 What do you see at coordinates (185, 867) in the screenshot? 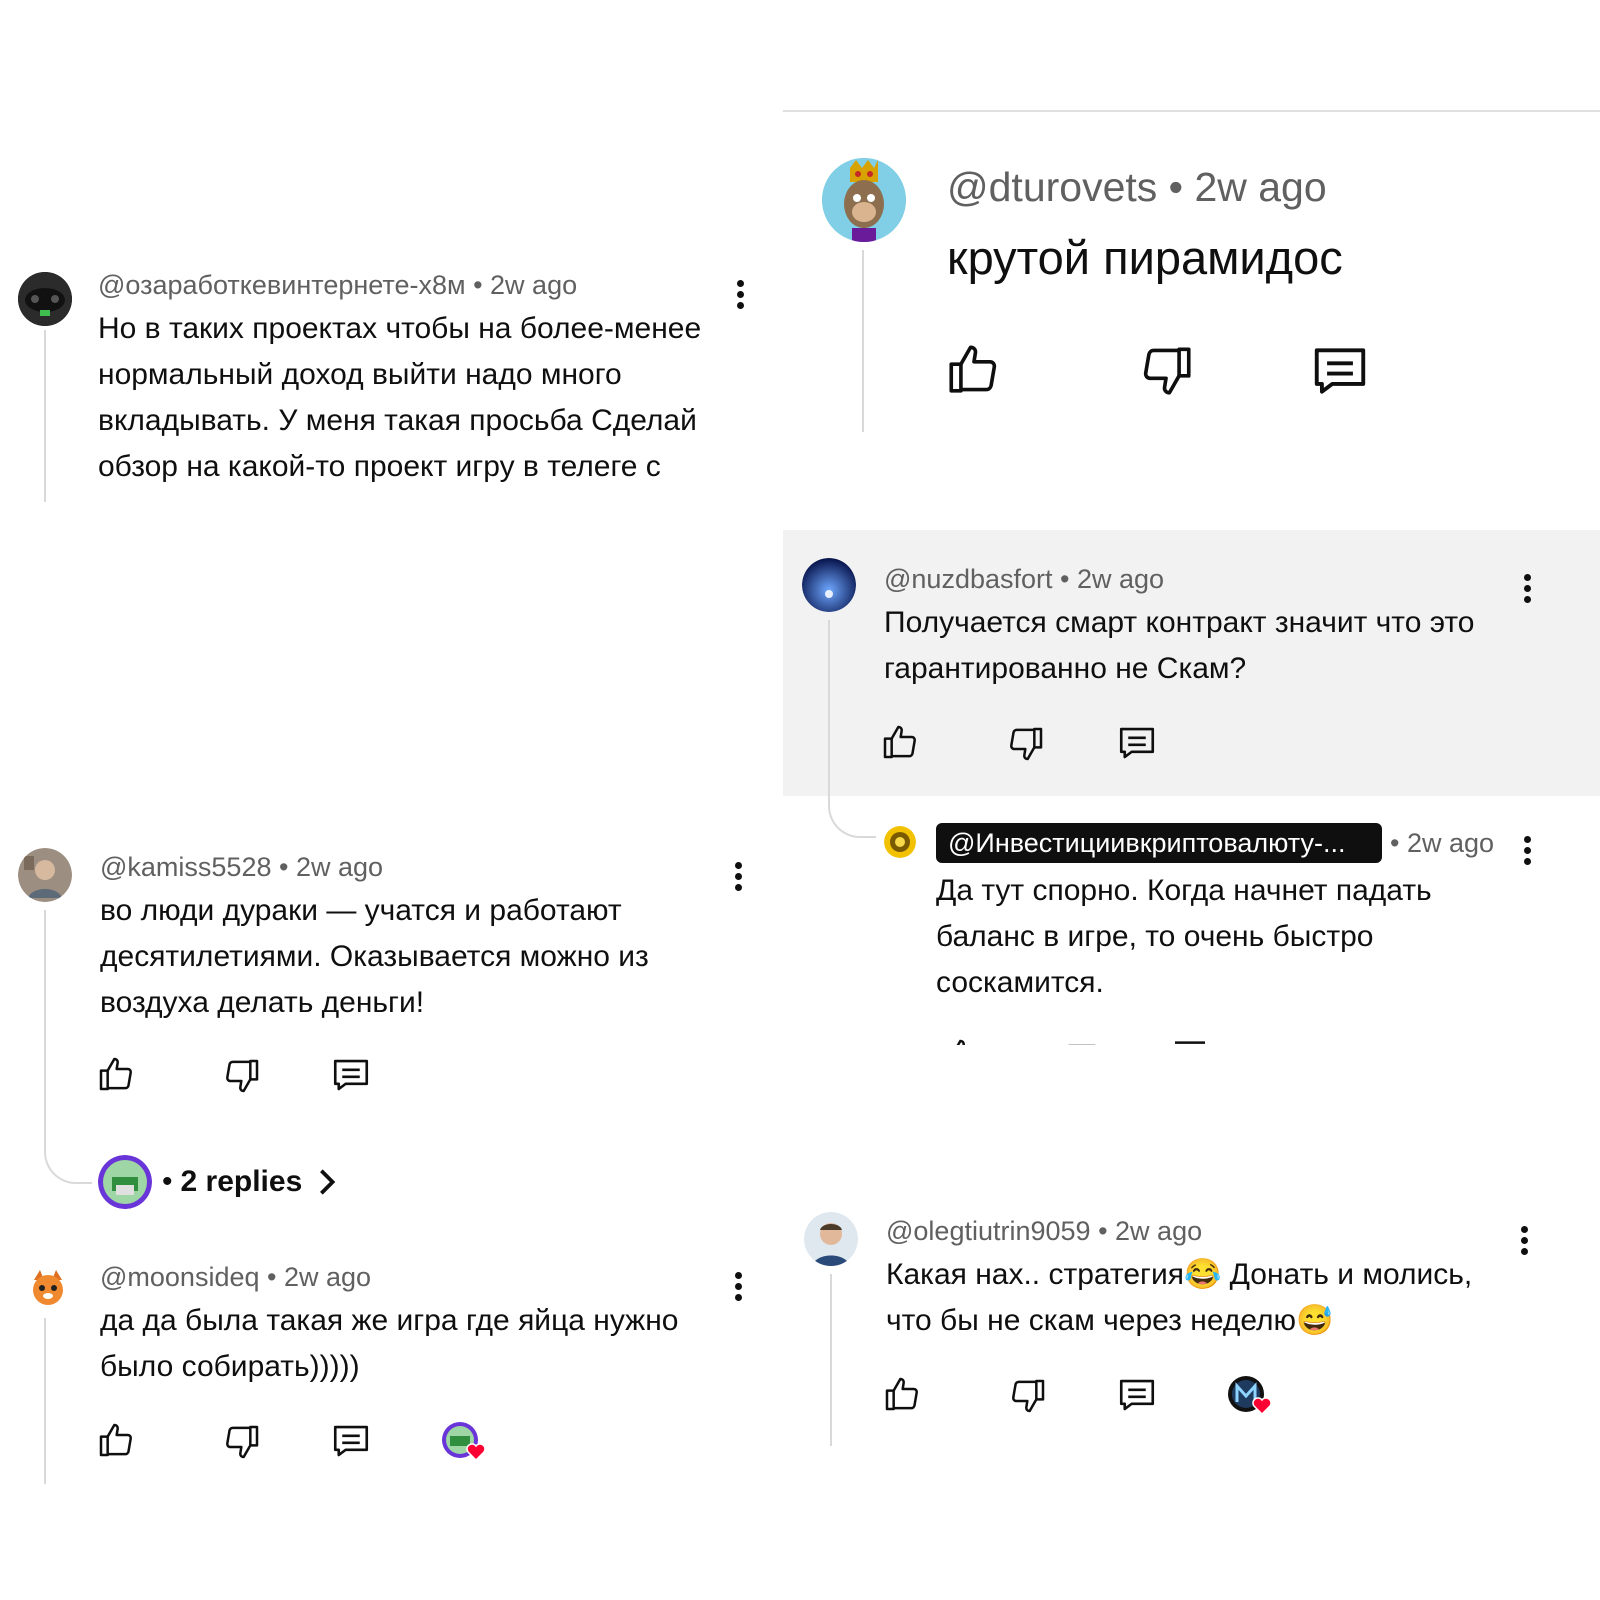
I see `author-handle: @kamiss5528` at bounding box center [185, 867].